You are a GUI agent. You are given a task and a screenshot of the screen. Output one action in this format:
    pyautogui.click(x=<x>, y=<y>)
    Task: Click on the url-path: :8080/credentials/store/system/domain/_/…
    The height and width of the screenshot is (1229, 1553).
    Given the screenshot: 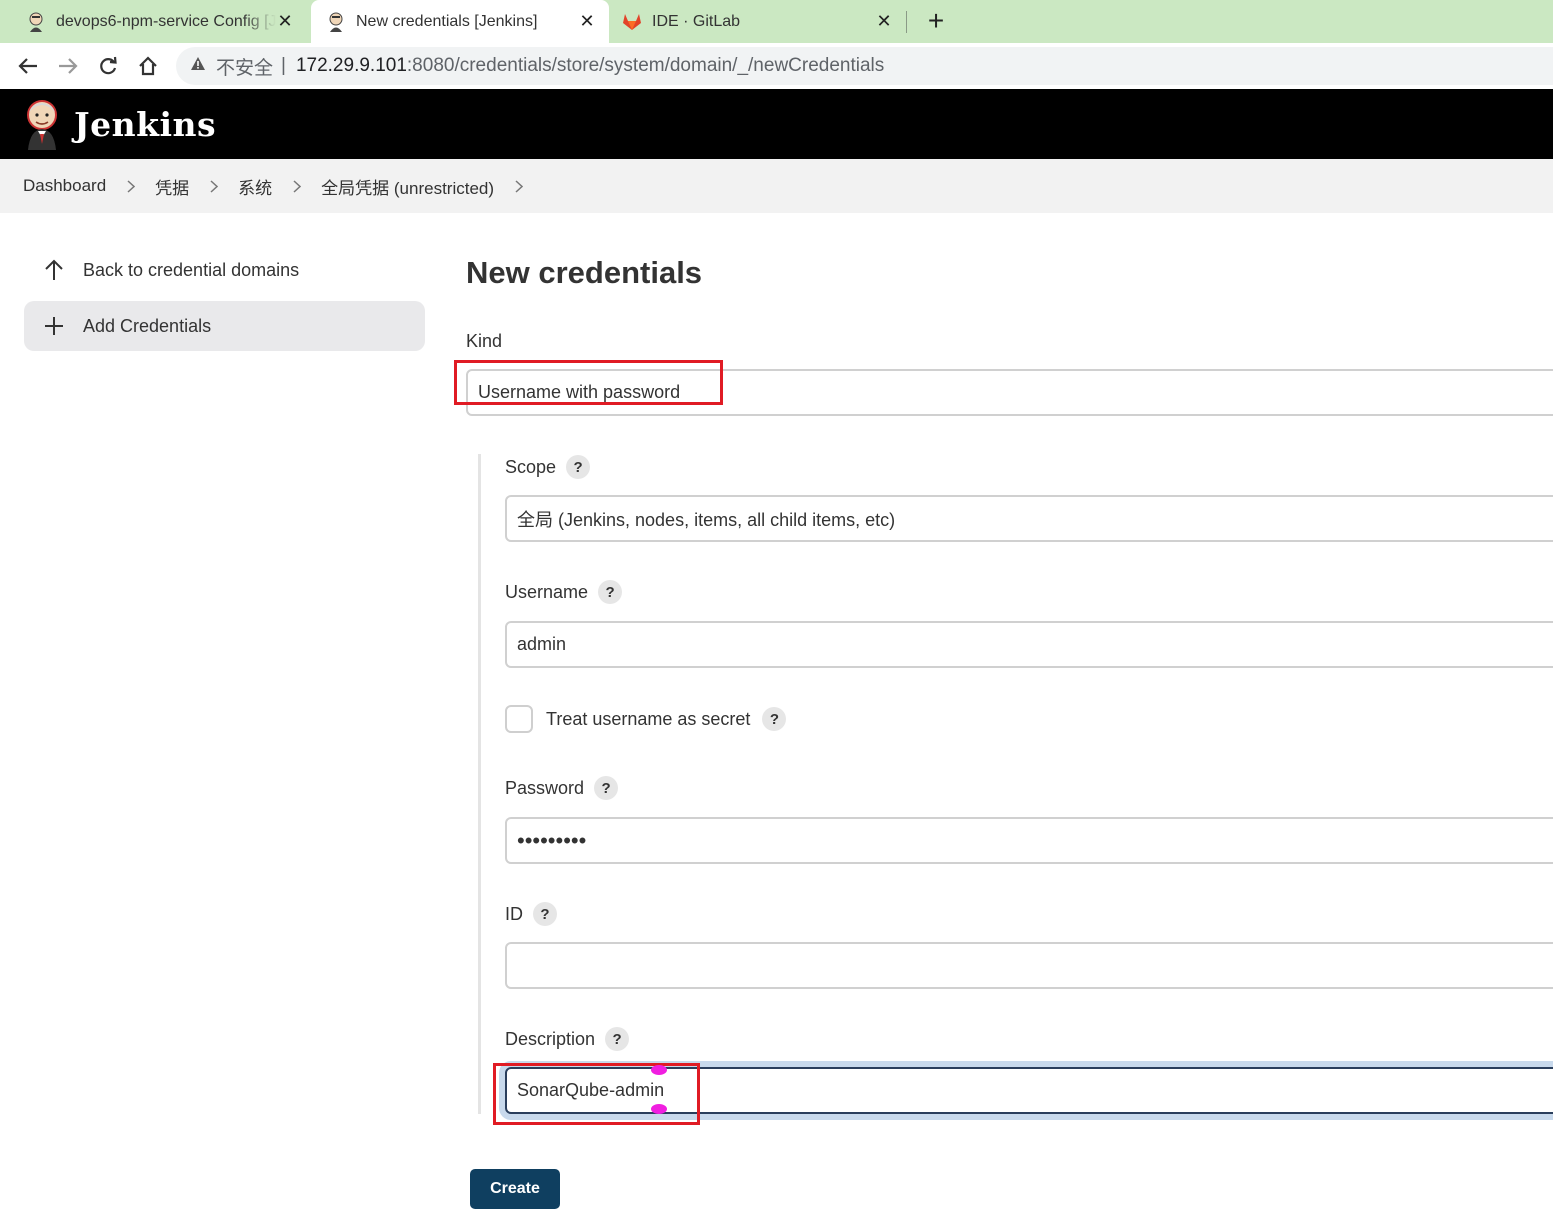 What is the action you would take?
    pyautogui.click(x=645, y=65)
    